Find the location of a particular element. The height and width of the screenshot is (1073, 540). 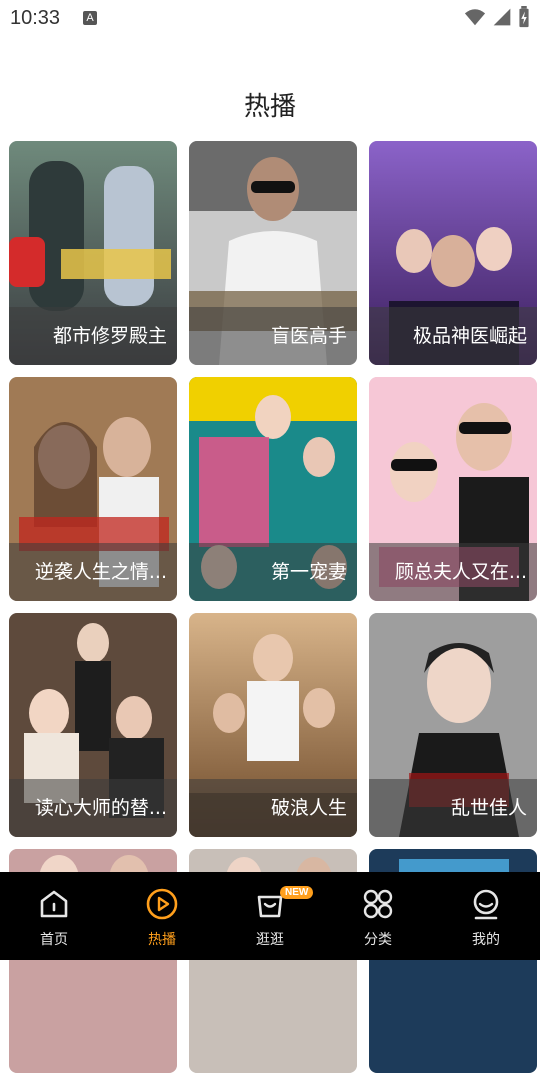

wifi-icon is located at coordinates (475, 17).